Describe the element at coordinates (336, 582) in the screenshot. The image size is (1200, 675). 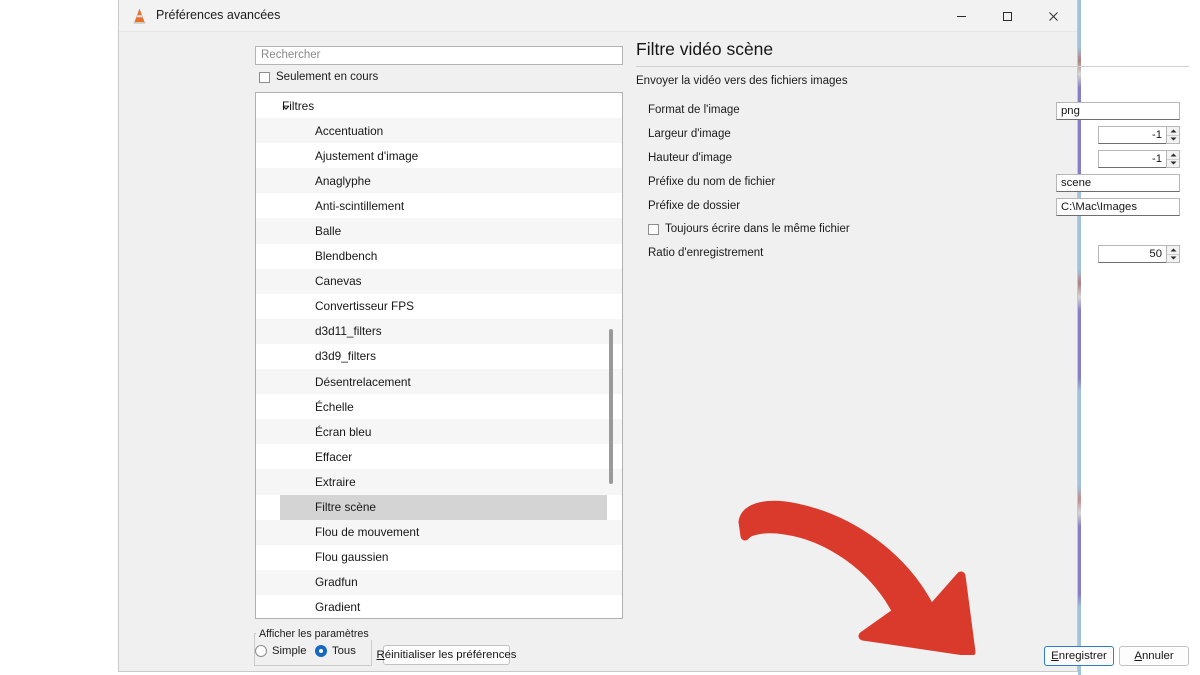
I see `tree-item-label: Gradfun` at that location.